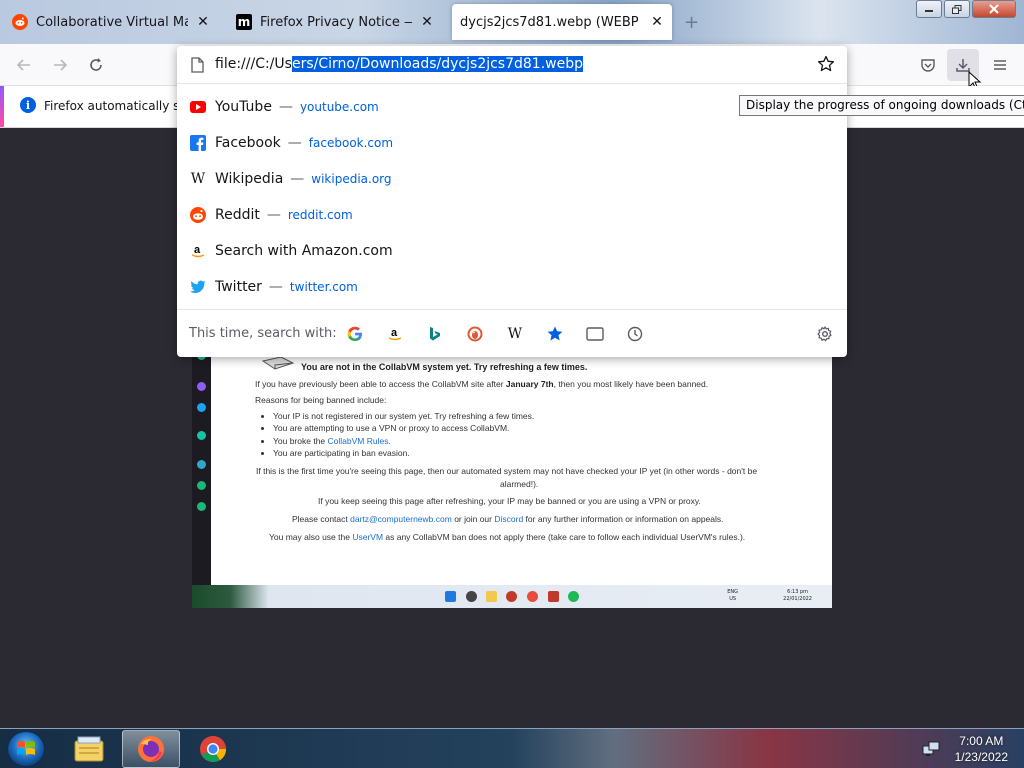  Describe the element at coordinates (198, 143) in the screenshot. I see `facebook-icon` at that location.